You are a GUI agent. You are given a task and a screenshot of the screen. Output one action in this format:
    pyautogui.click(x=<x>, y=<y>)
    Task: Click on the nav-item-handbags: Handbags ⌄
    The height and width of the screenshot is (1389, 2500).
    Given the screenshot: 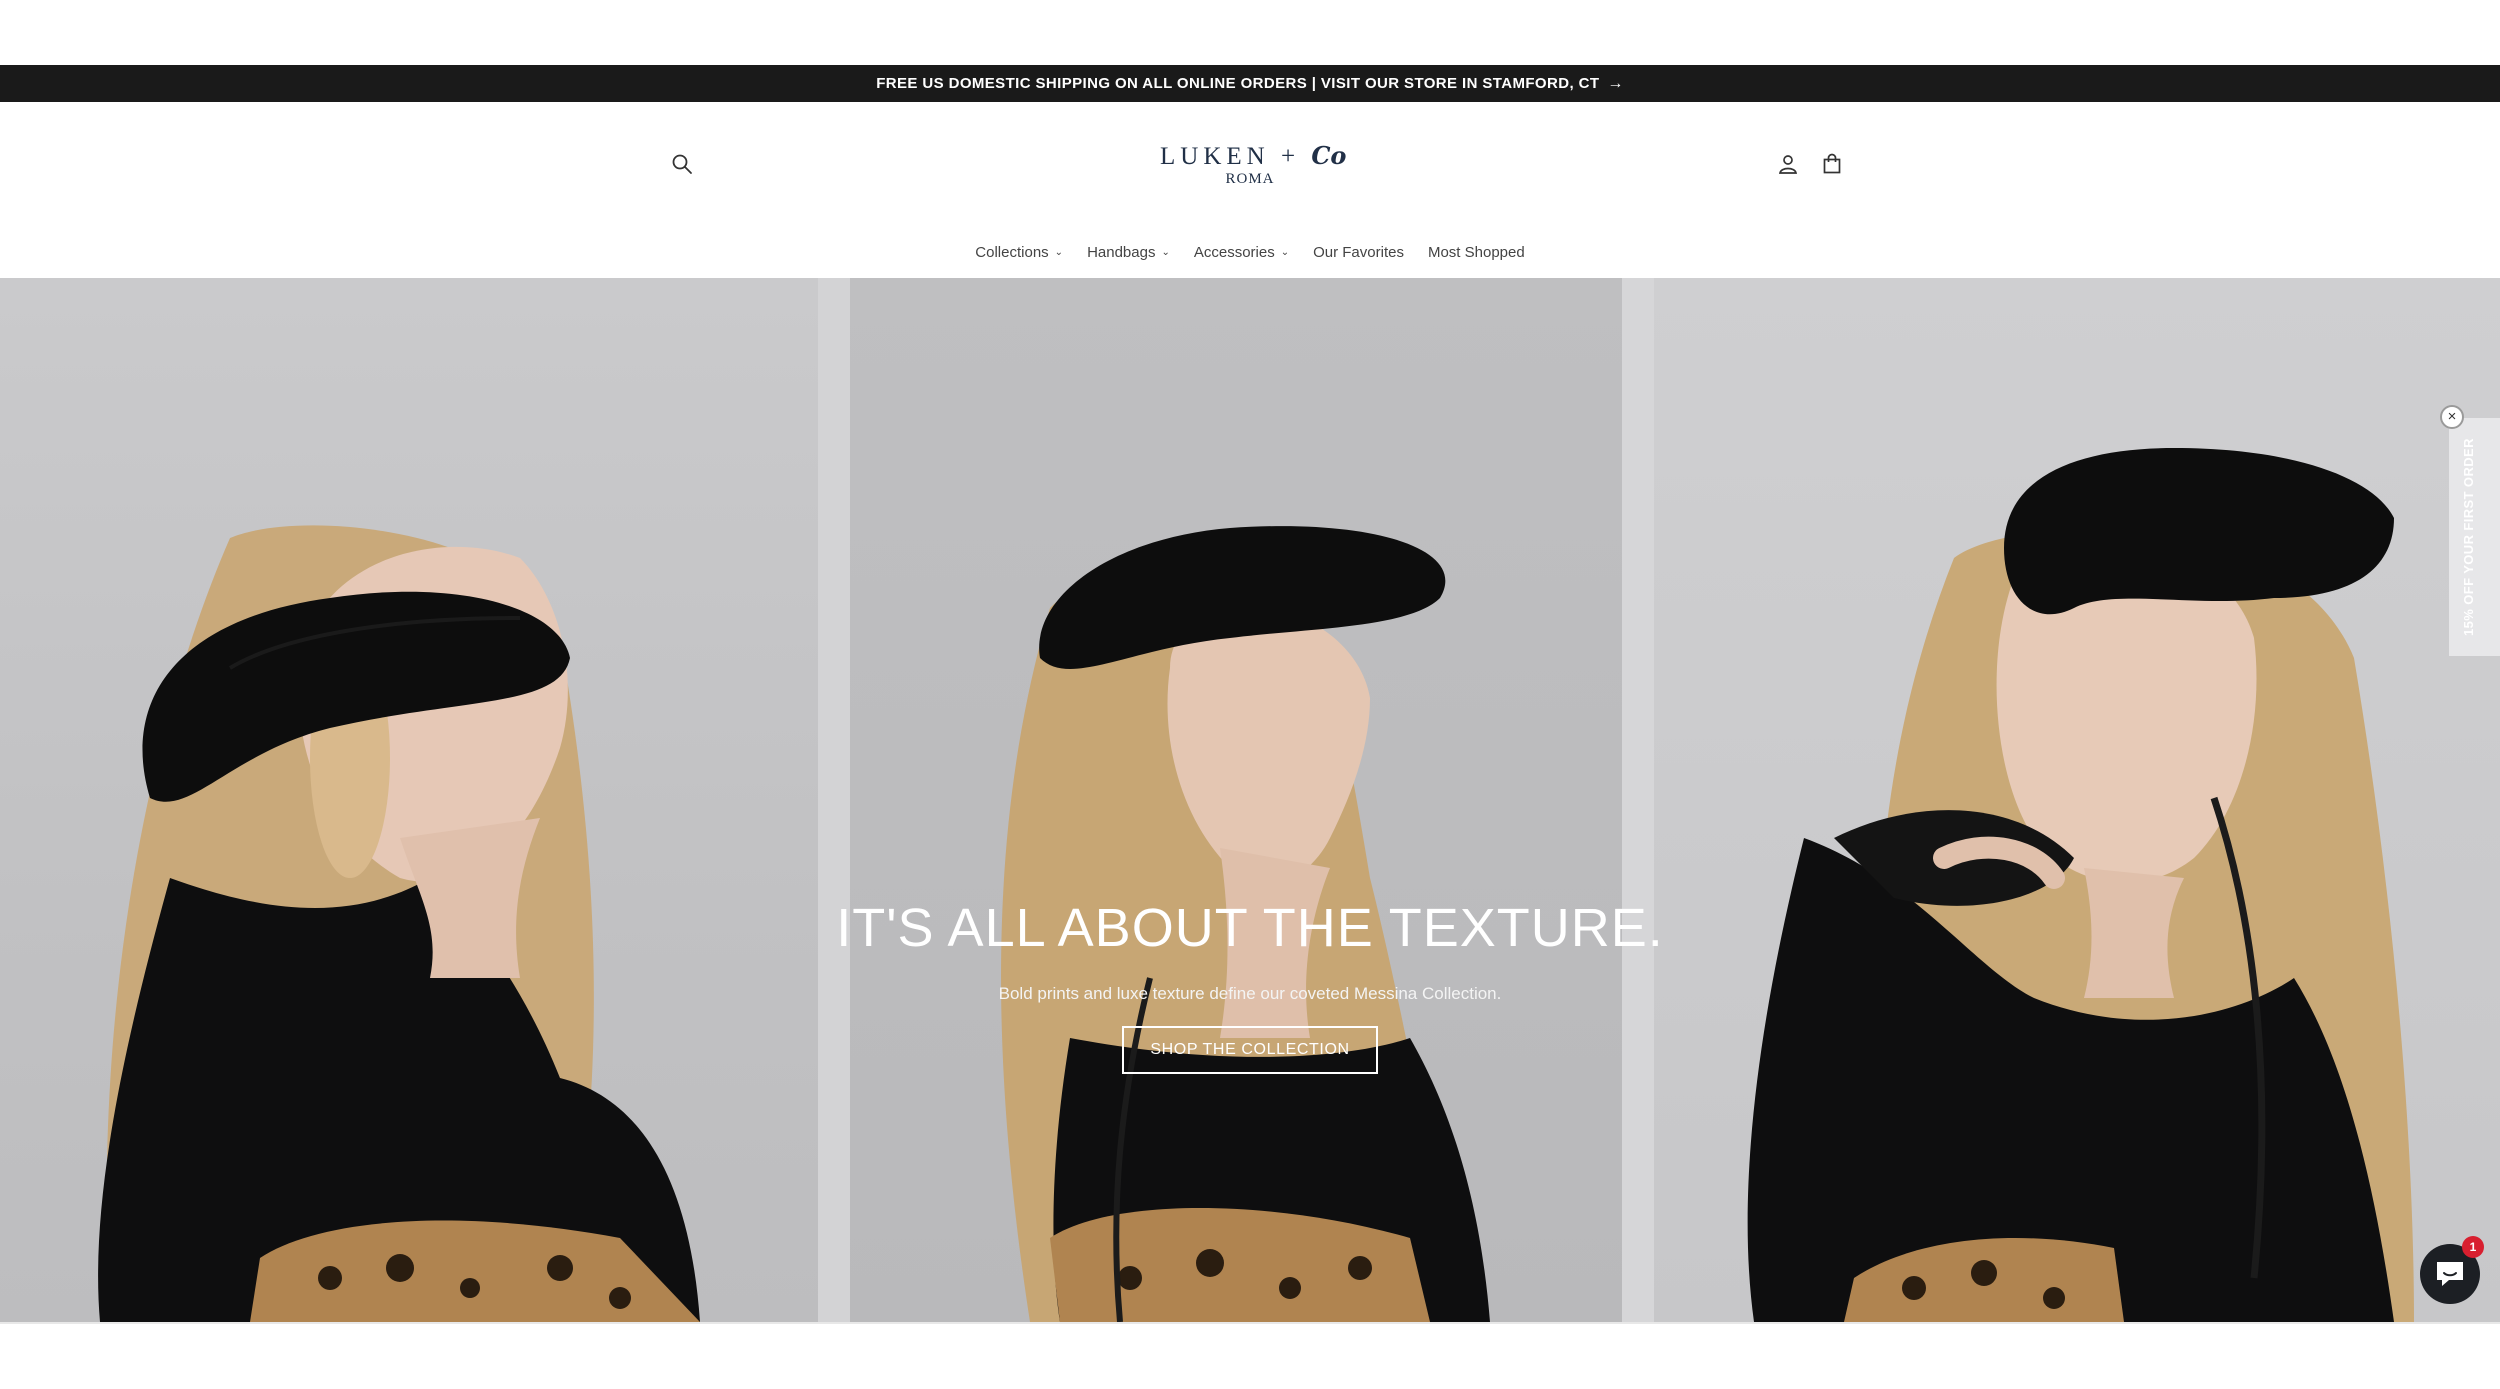 What is the action you would take?
    pyautogui.click(x=1128, y=252)
    